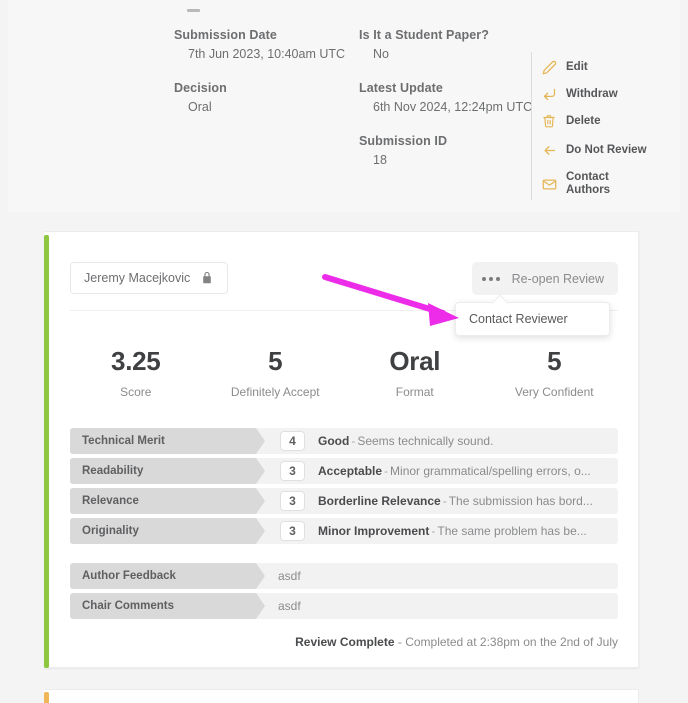 The width and height of the screenshot is (688, 703). Describe the element at coordinates (344, 576) in the screenshot. I see `table-row: Author Feedback asdf` at that location.